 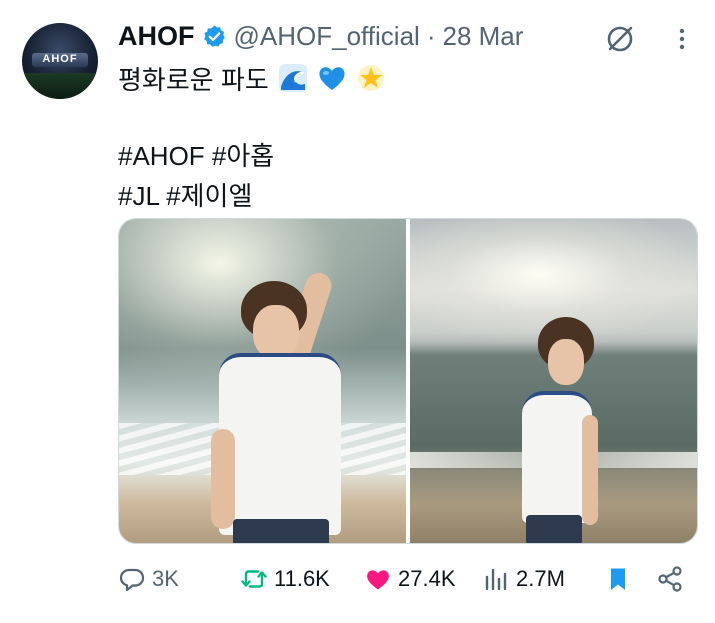 I want to click on bookmark-filled-icon, so click(x=618, y=579).